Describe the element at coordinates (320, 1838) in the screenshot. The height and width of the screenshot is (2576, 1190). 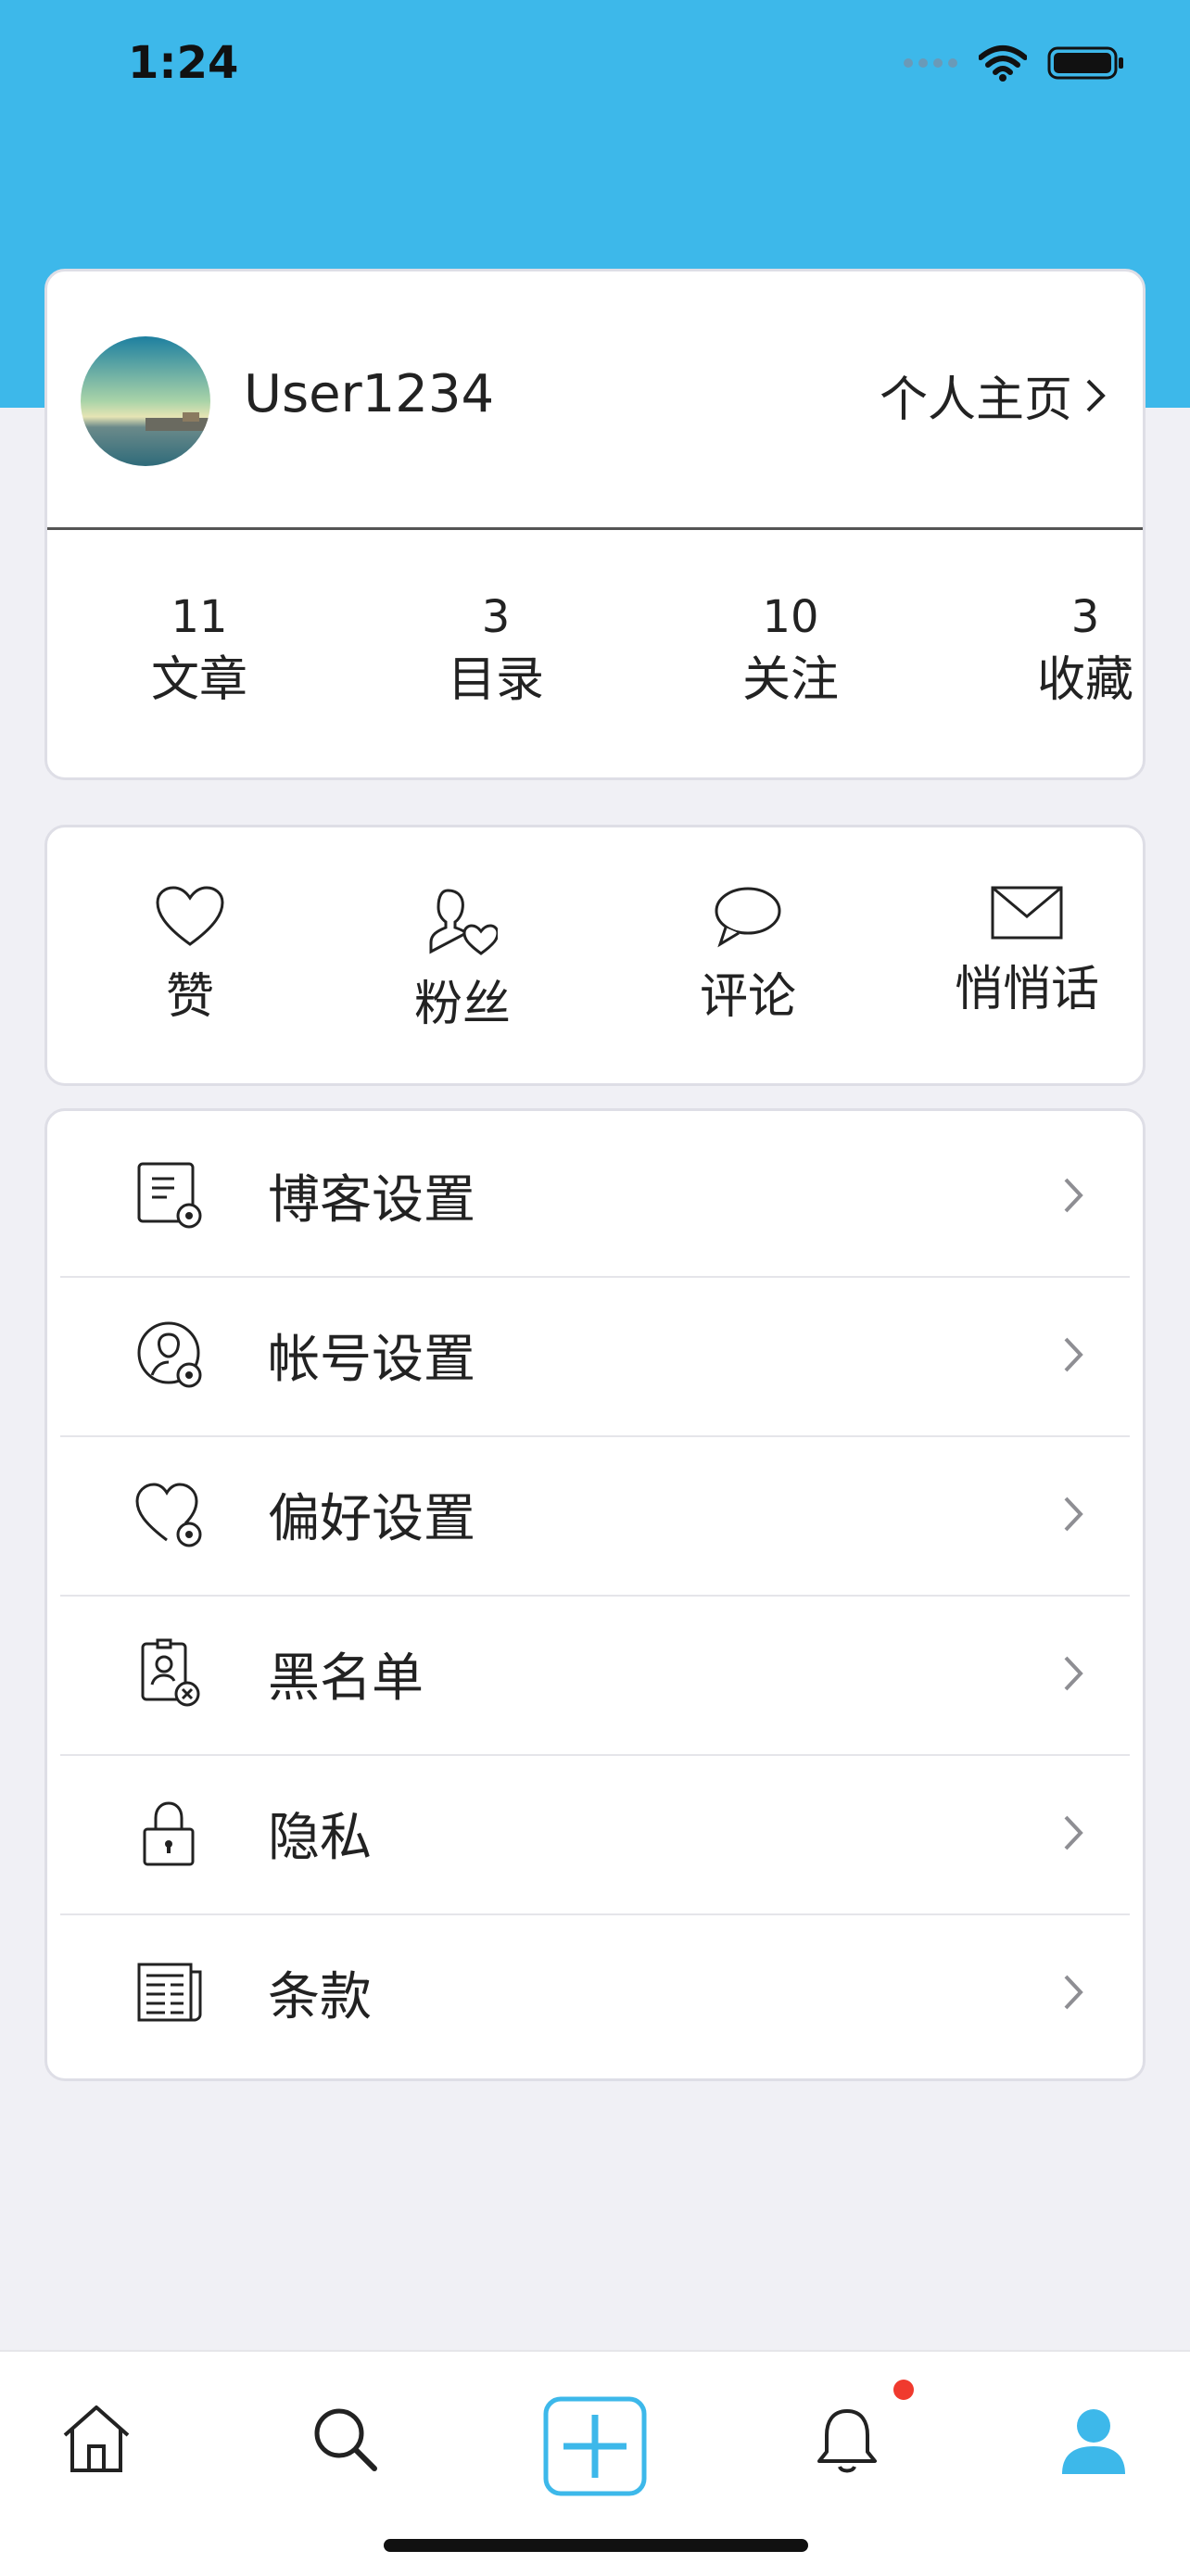
I see `menu-label: 隐私` at that location.